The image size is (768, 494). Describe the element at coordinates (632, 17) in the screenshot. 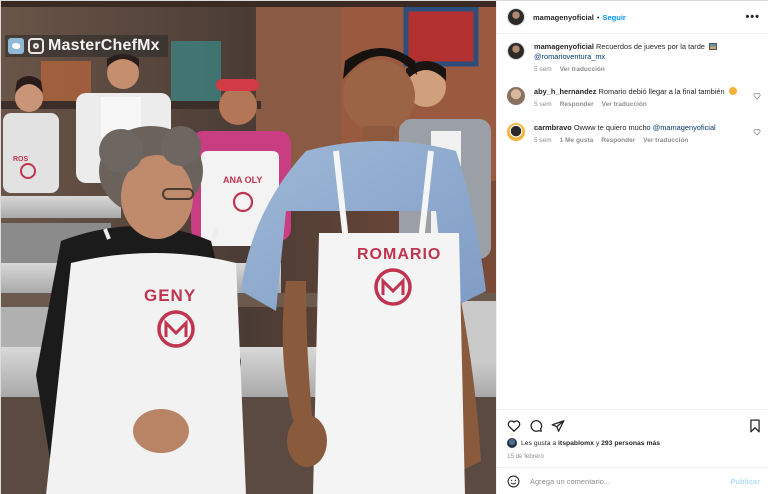

I see `post-header: mamagenyoficial • Seguir •••` at that location.